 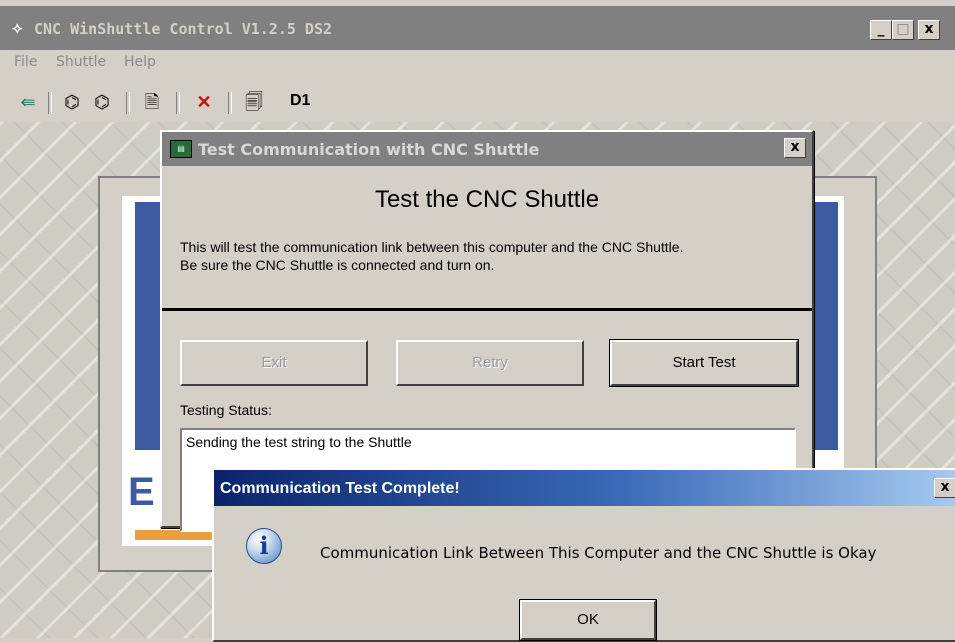 What do you see at coordinates (140, 62) in the screenshot?
I see `menu-help: Help` at bounding box center [140, 62].